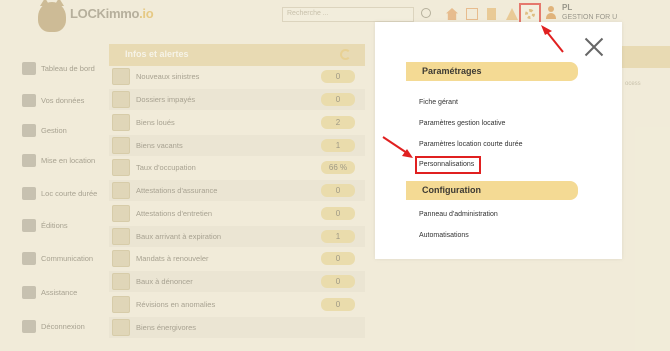  Describe the element at coordinates (552, 39) in the screenshot. I see `arrow-to-settings` at that location.